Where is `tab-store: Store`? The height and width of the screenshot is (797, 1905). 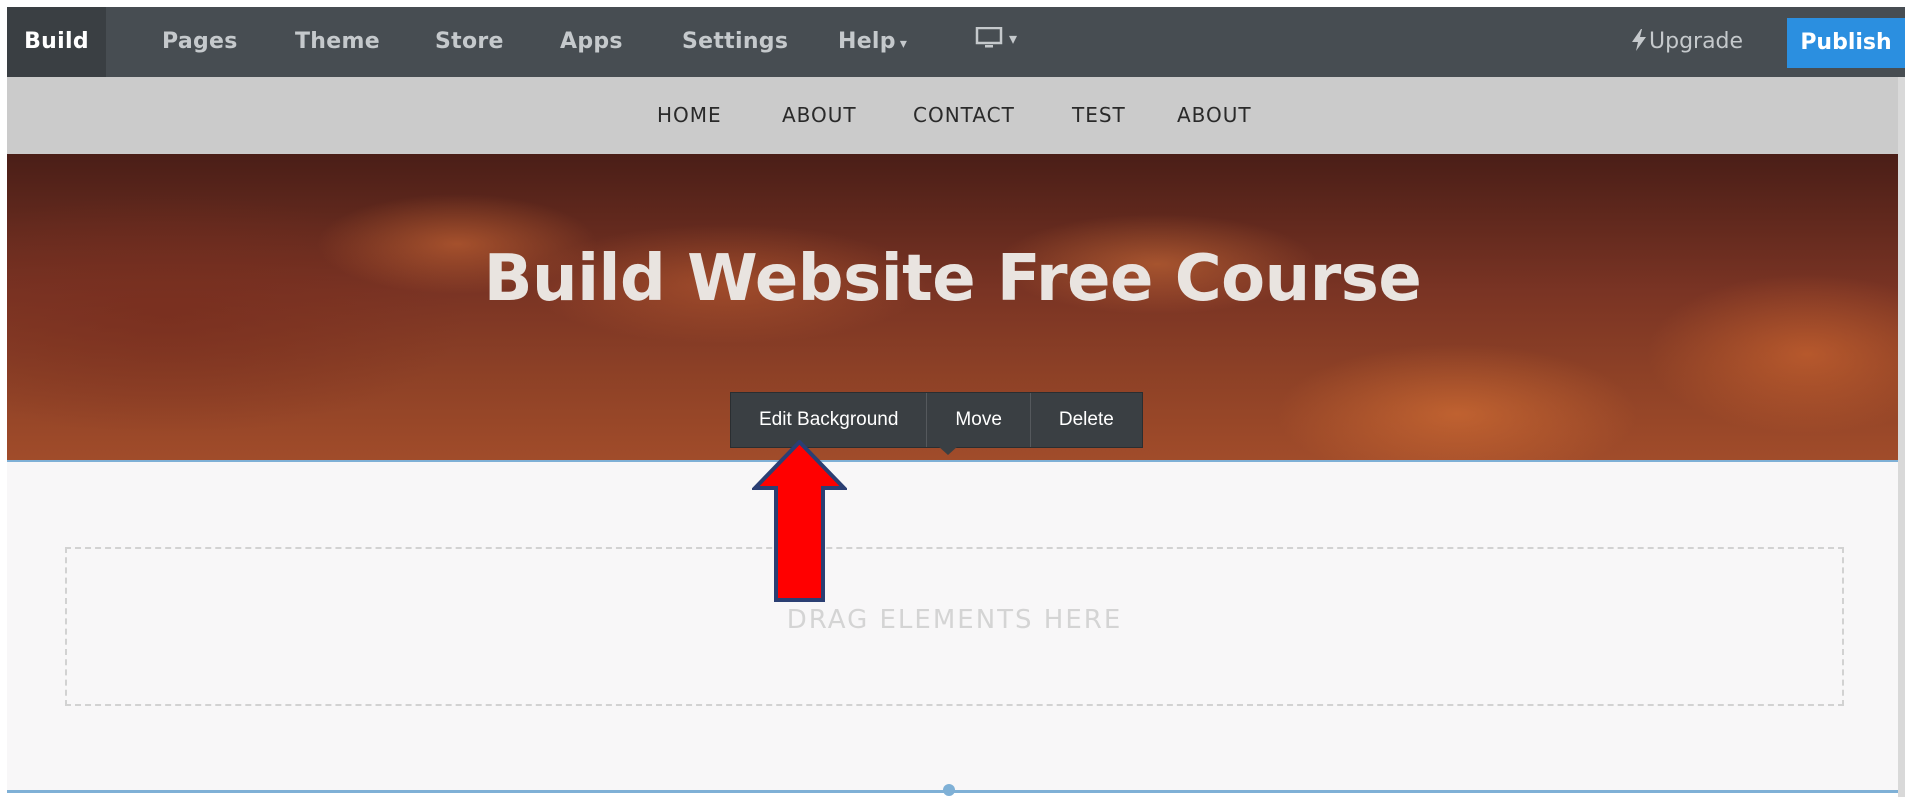
tab-store: Store is located at coordinates (469, 42).